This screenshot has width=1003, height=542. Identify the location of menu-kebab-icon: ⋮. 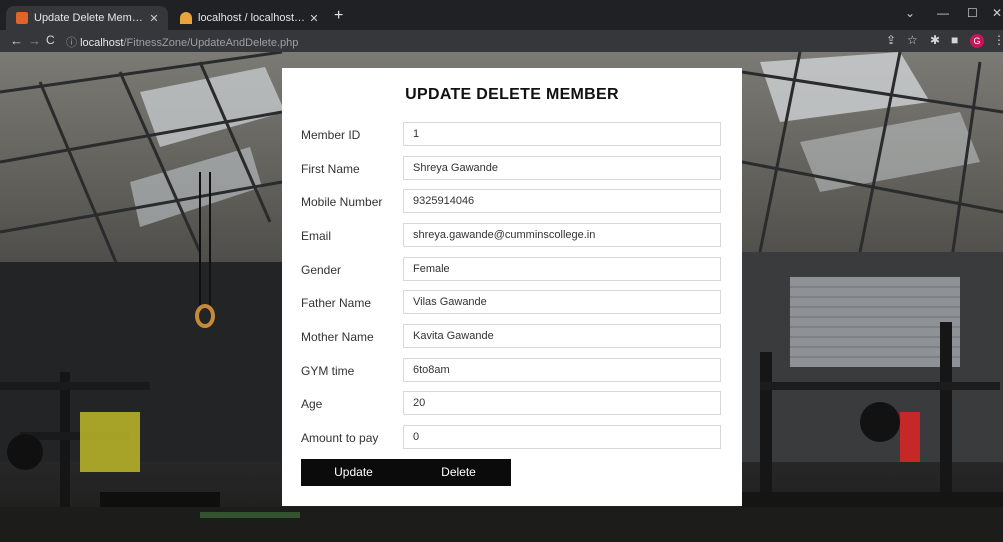
(998, 40).